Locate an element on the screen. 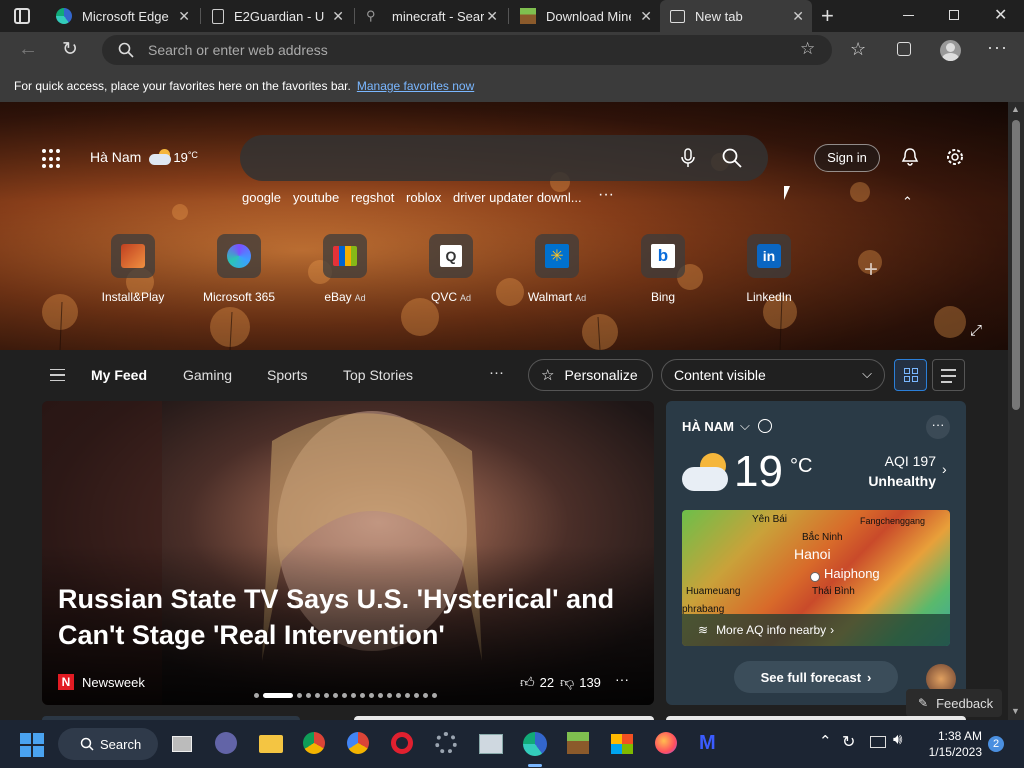  chart-app-icon is located at coordinates (491, 744).